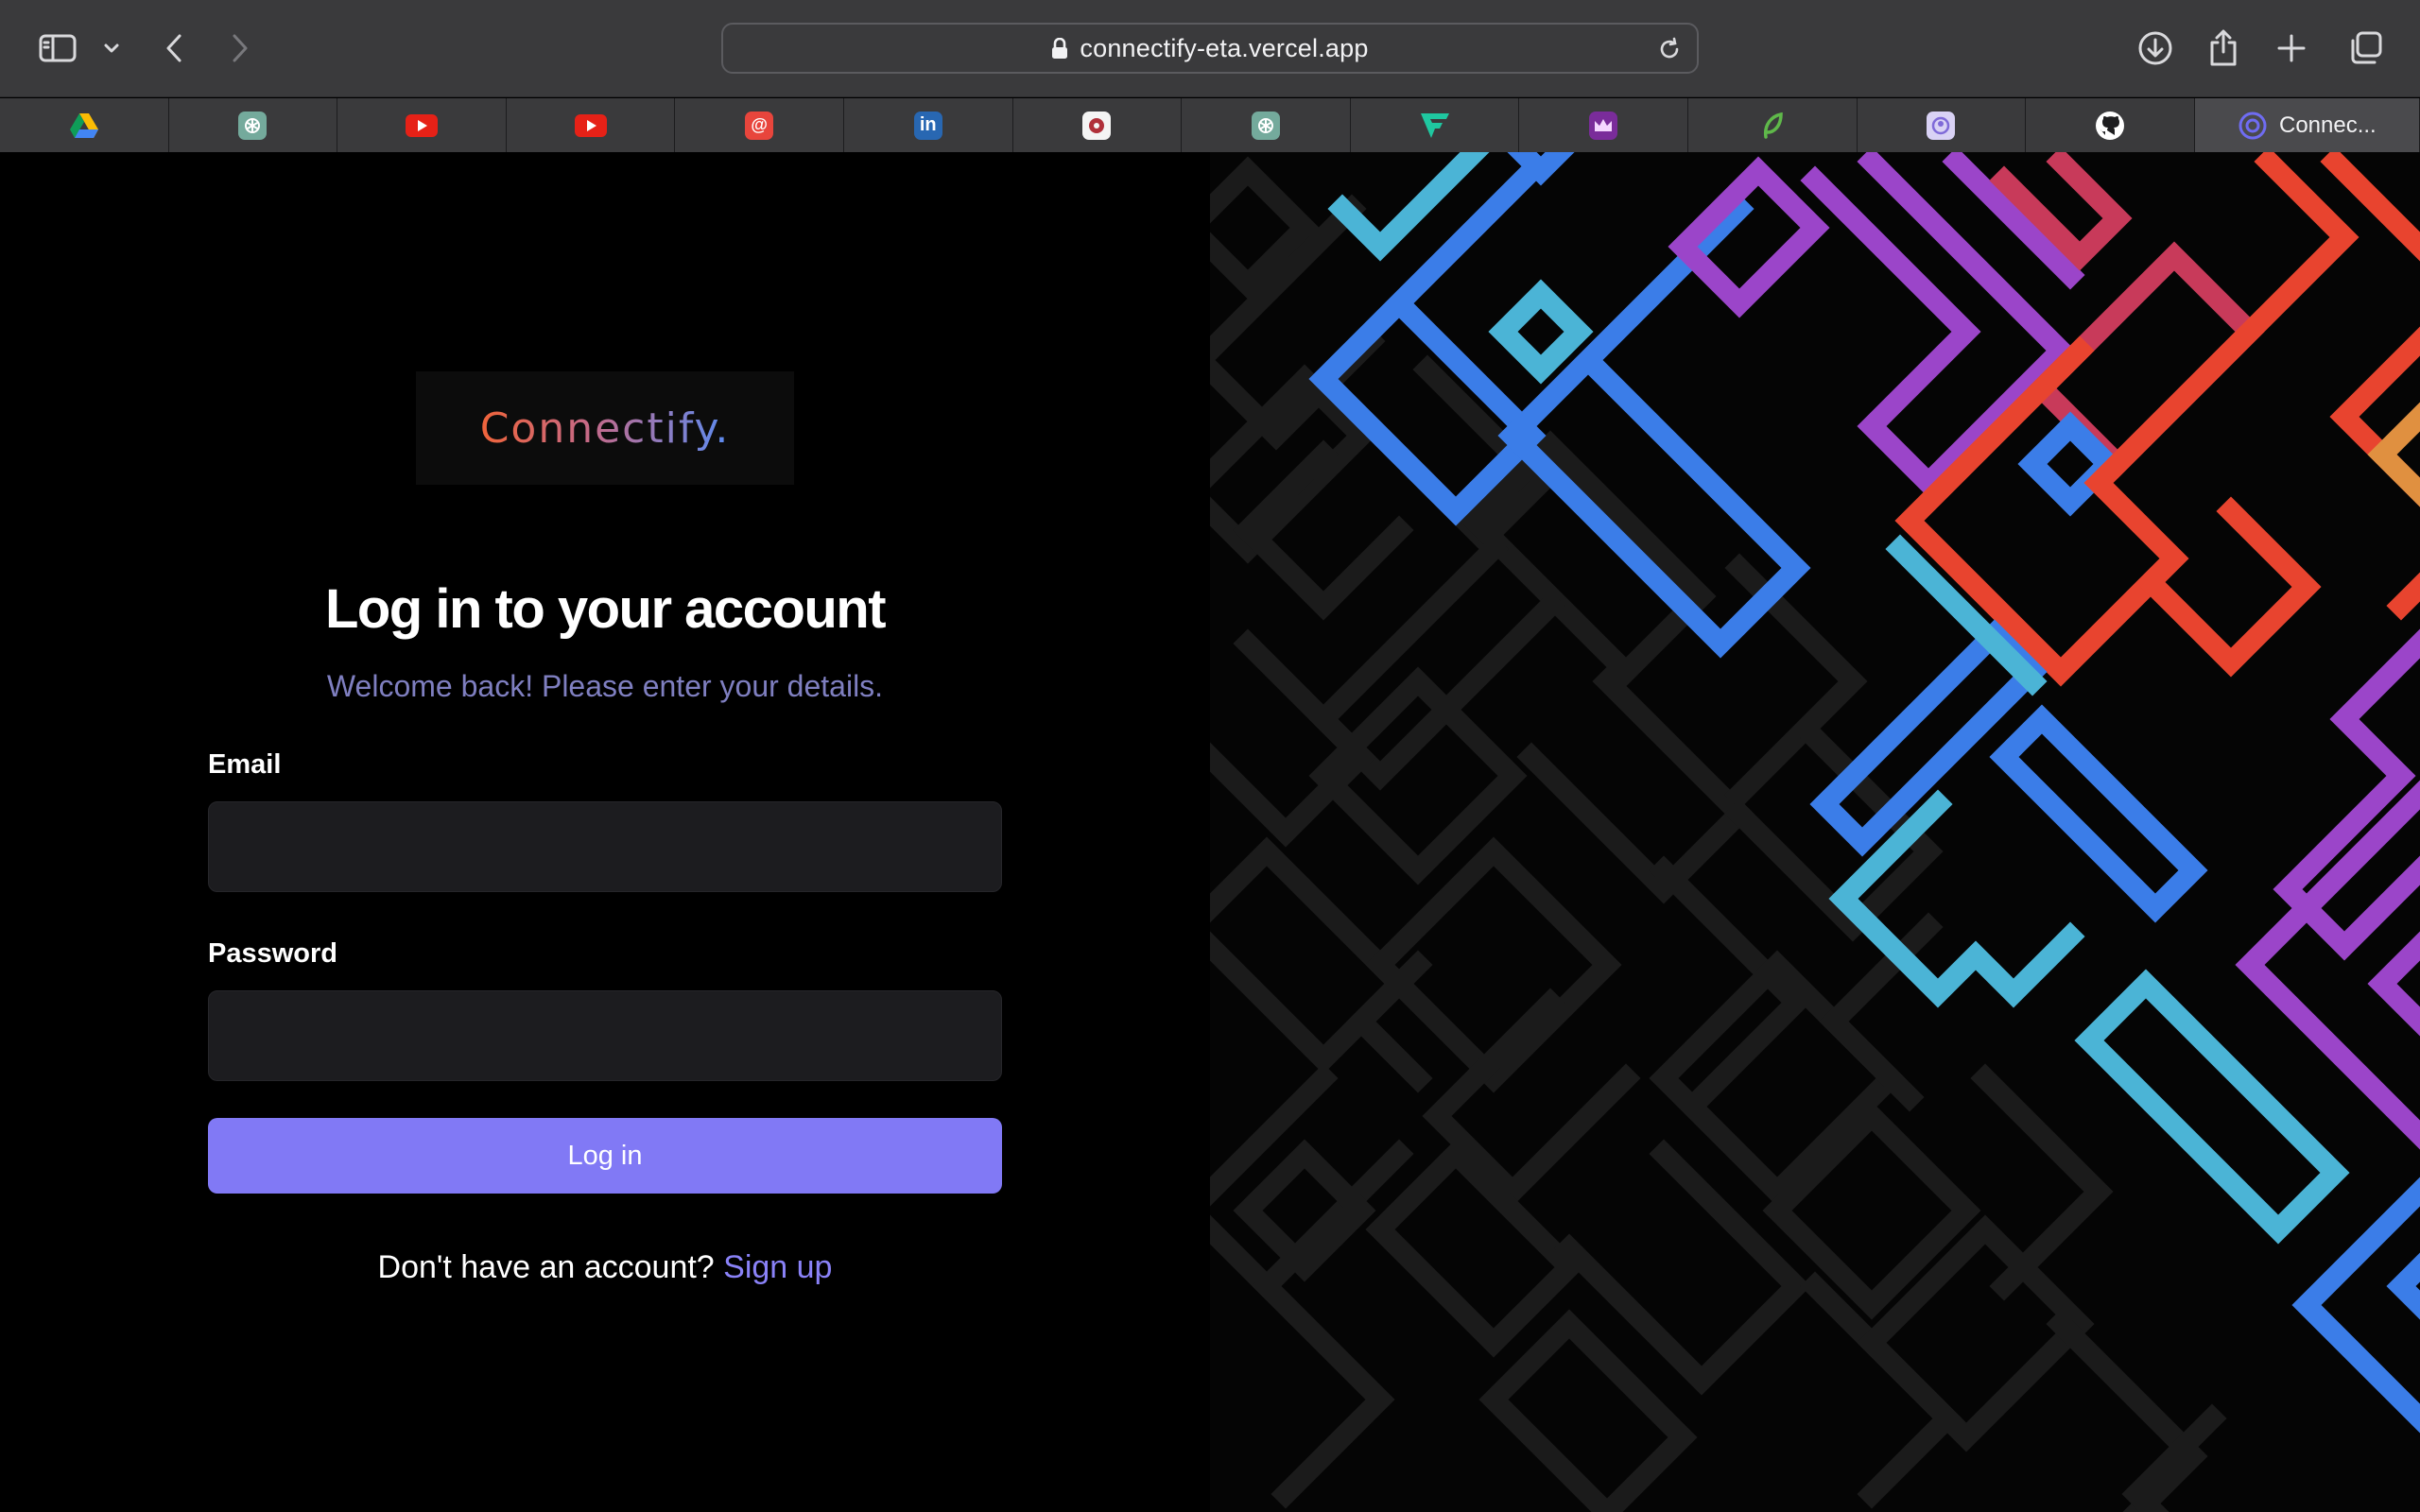  Describe the element at coordinates (605, 846) in the screenshot. I see `email-field` at that location.